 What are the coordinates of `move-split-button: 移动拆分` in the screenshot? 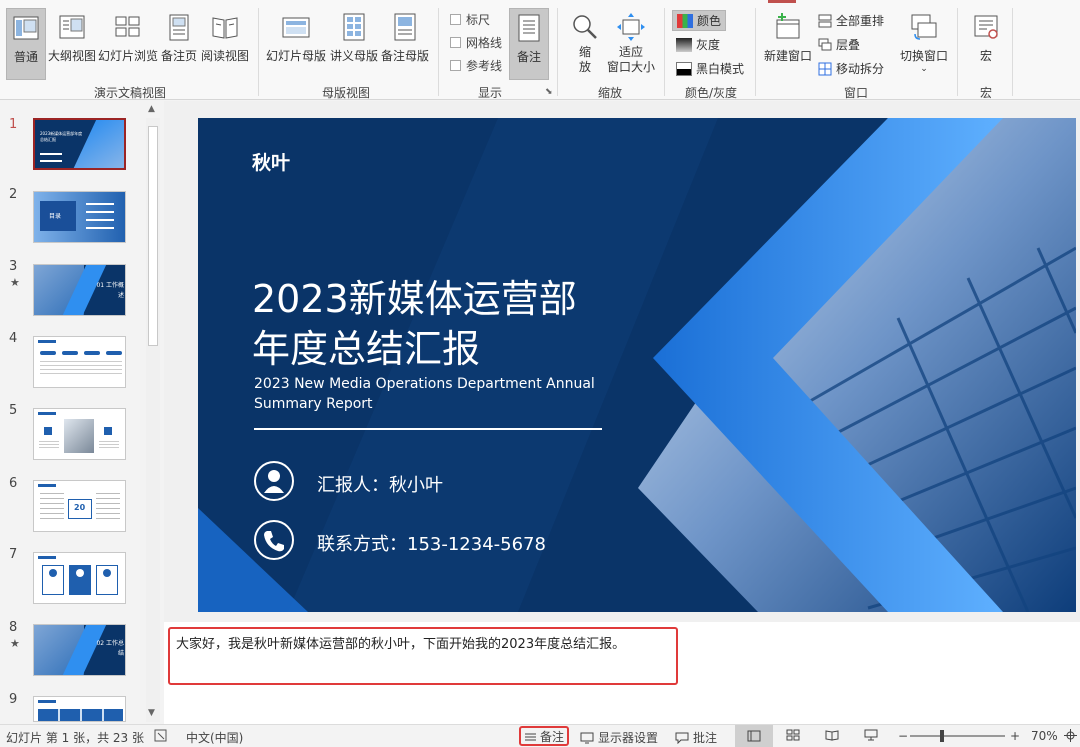 It's located at (851, 68).